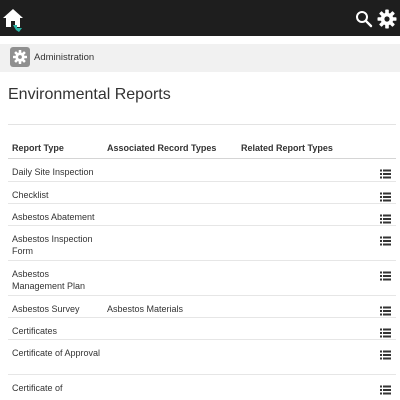 This screenshot has height=400, width=400. I want to click on table-row: Checklist, so click(202, 193).